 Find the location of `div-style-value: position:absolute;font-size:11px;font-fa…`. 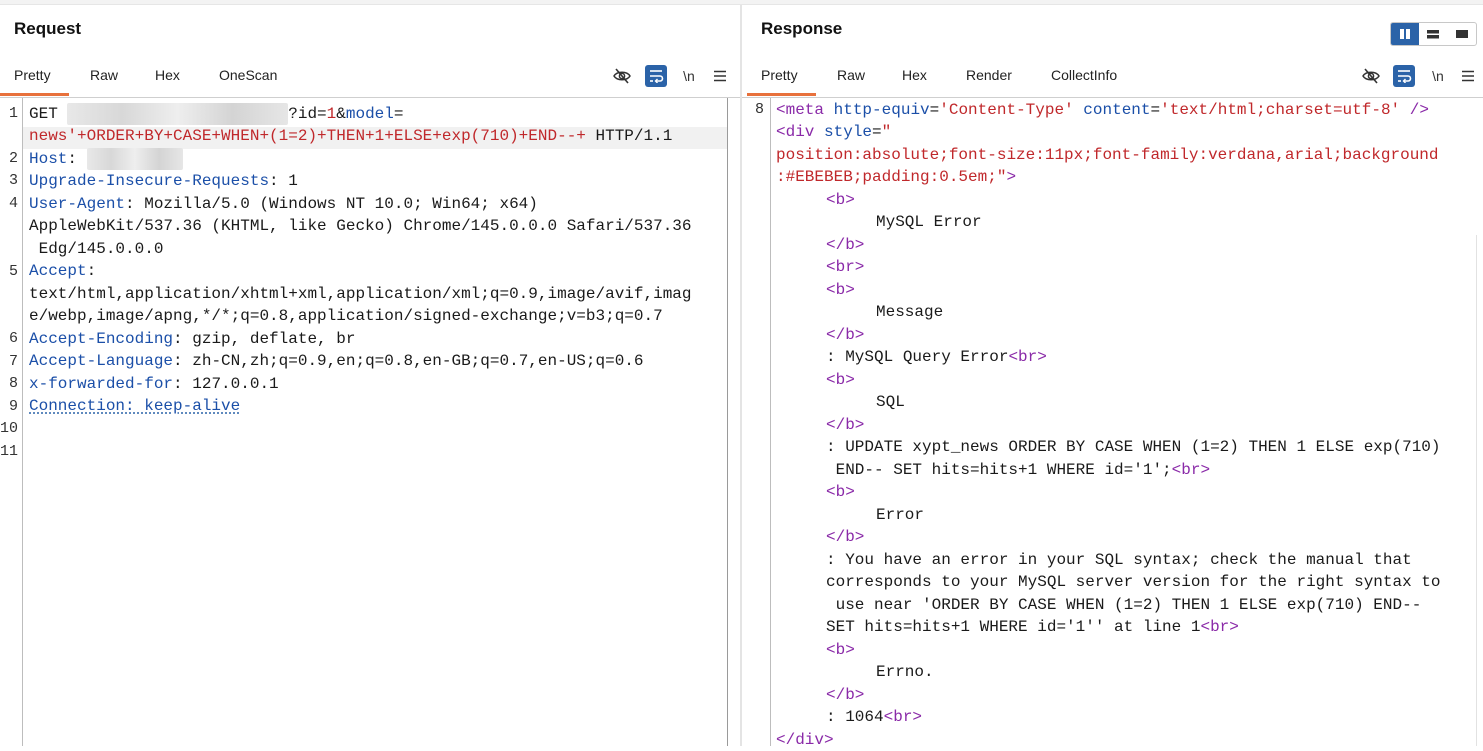

div-style-value: position:absolute;font-size:11px;font-fa… is located at coordinates (1107, 155).